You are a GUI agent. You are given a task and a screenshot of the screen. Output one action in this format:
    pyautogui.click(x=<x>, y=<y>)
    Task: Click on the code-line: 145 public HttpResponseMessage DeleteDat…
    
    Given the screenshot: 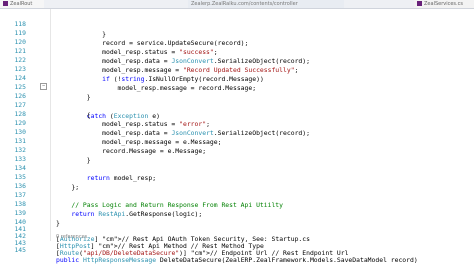 What is the action you would take?
    pyautogui.click(x=237, y=249)
    